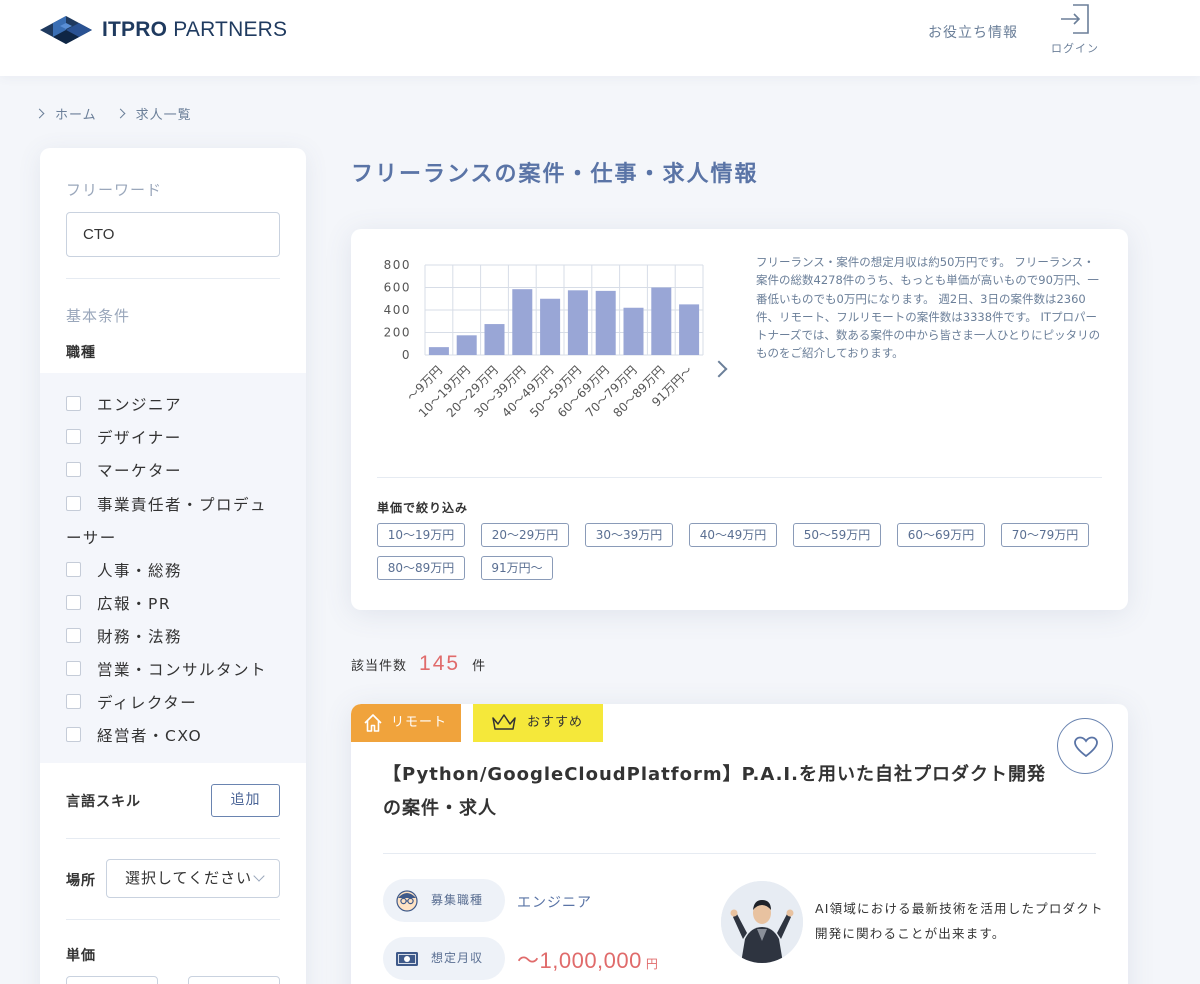 The image size is (1200, 984). What do you see at coordinates (124, 470) in the screenshot?
I see `job-type-option: マーケター` at bounding box center [124, 470].